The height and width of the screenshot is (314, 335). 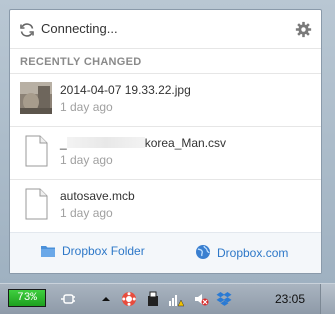 I want to click on open-dropbox-website-link: Dropbox.com, so click(x=241, y=252).